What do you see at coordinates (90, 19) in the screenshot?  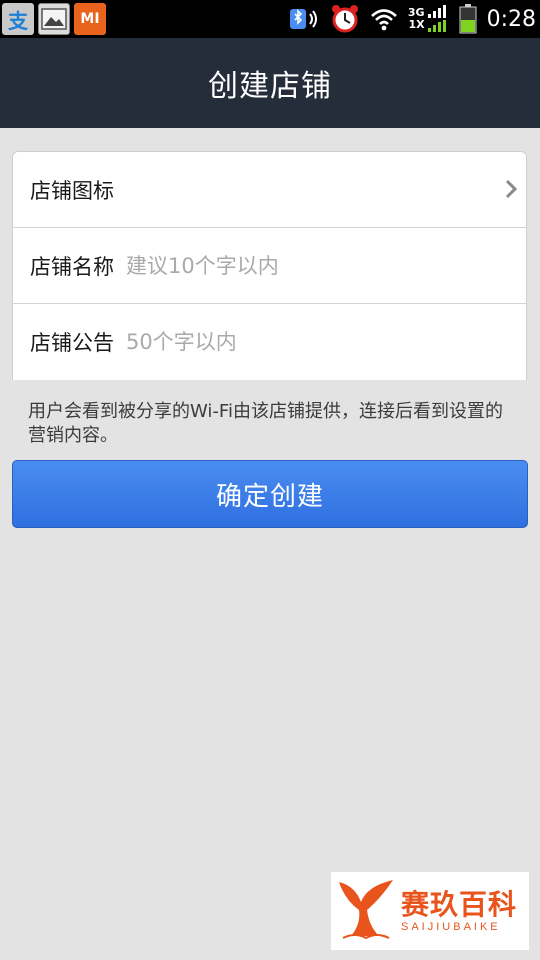 I see `mi-icon: MI` at bounding box center [90, 19].